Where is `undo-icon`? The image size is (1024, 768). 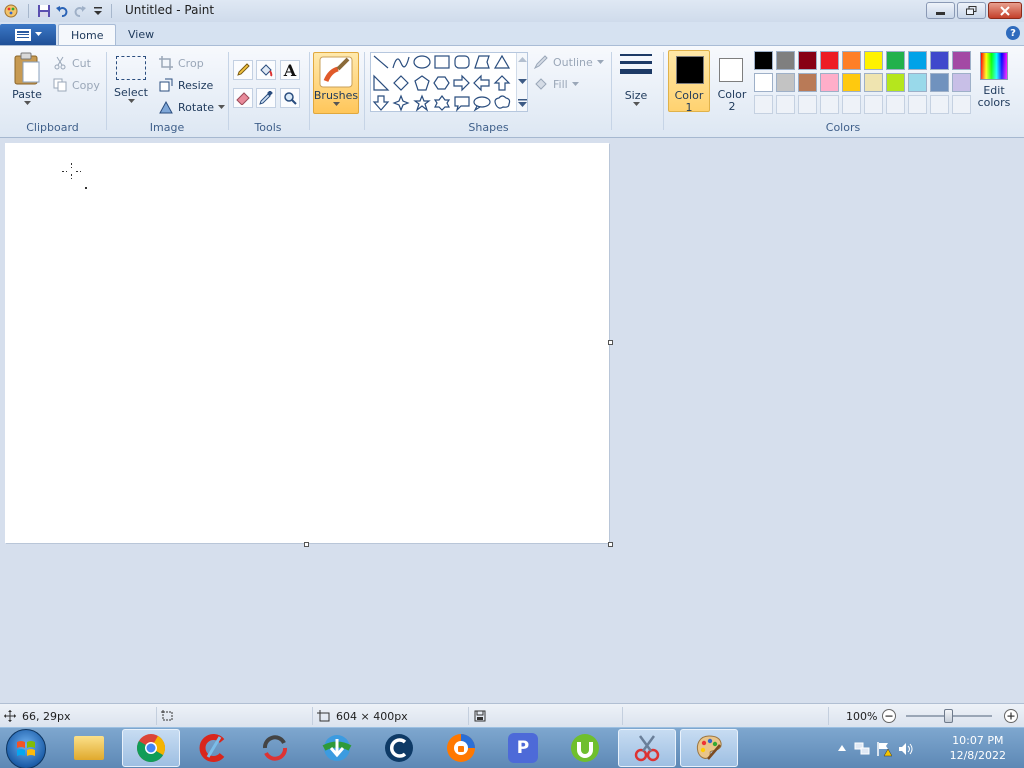 undo-icon is located at coordinates (62, 11).